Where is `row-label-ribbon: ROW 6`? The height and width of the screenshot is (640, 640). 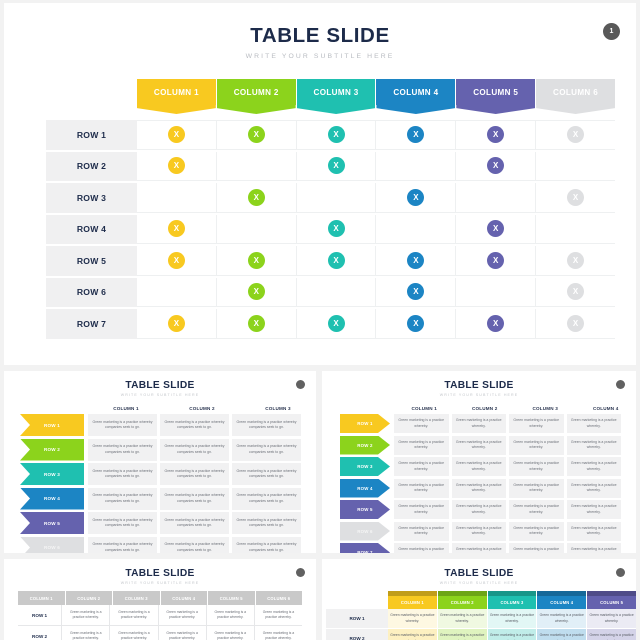 row-label-ribbon: ROW 6 is located at coordinates (52, 544).